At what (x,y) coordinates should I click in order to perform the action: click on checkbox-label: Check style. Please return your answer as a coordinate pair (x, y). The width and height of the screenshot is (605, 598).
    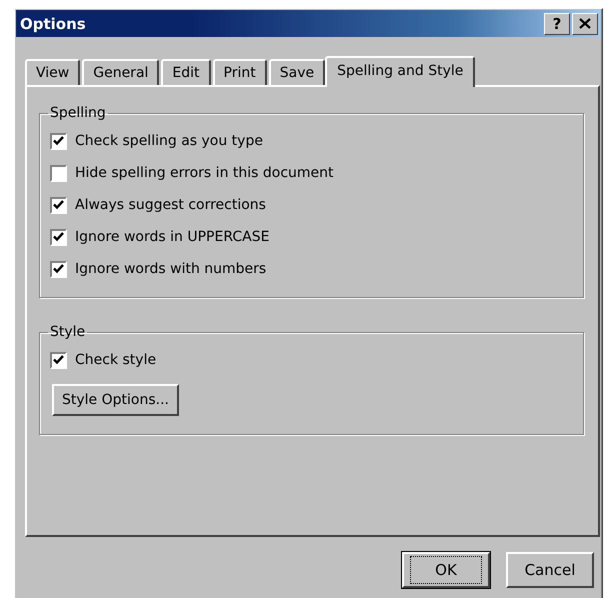
    Looking at the image, I should click on (115, 360).